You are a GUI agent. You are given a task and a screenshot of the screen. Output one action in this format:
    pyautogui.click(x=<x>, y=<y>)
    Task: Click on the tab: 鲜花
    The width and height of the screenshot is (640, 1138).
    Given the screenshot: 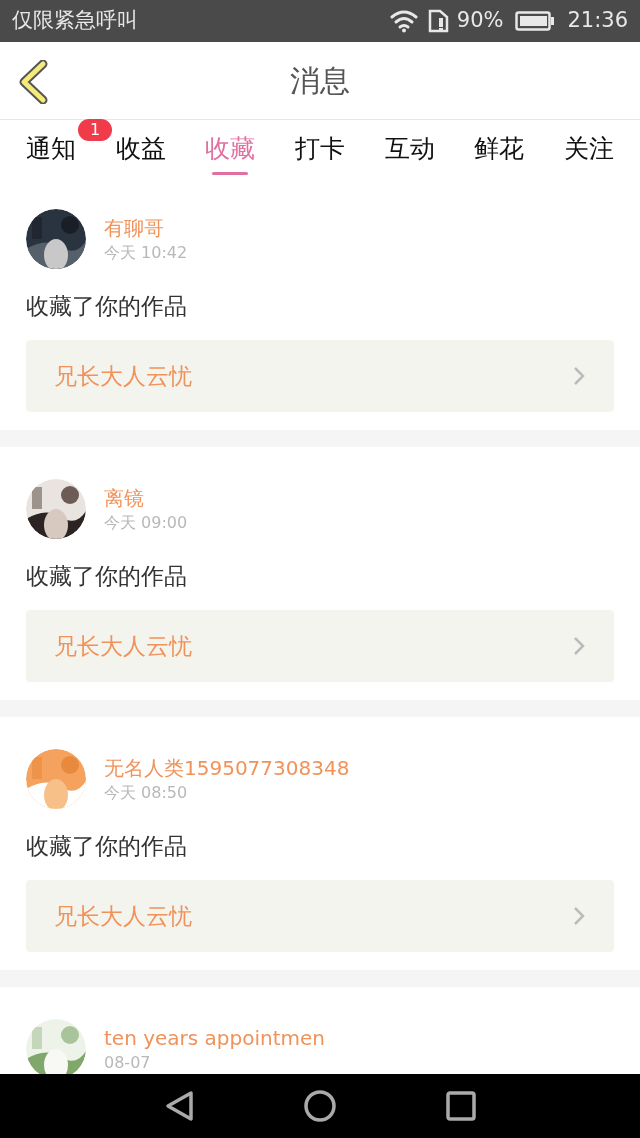 What is the action you would take?
    pyautogui.click(x=499, y=148)
    